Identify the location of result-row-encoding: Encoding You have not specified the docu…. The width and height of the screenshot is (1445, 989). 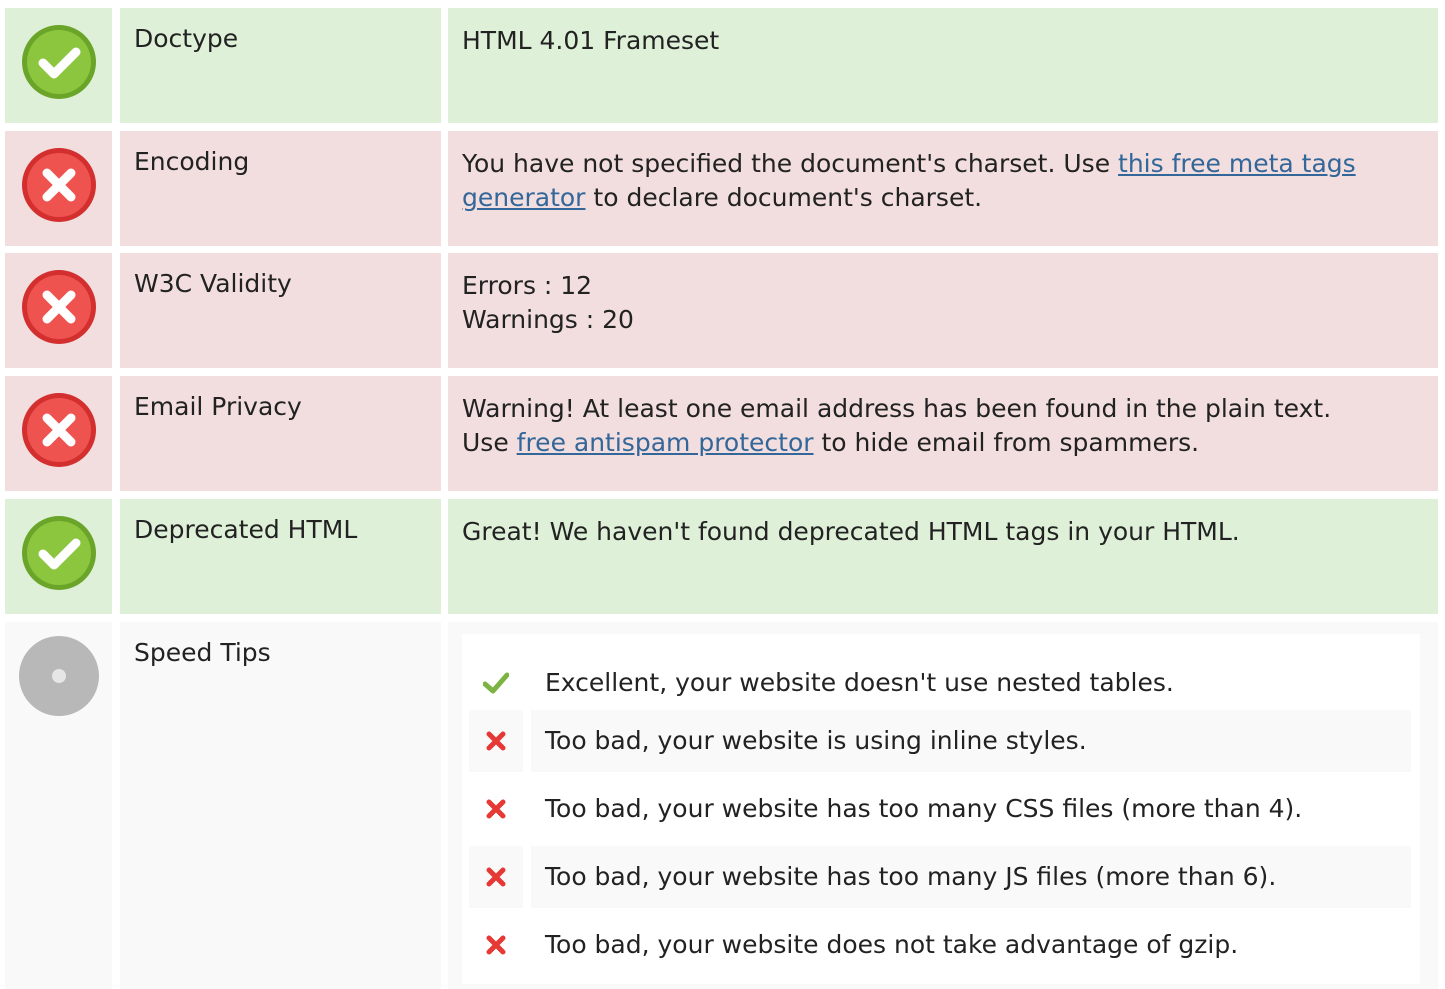
(722, 188).